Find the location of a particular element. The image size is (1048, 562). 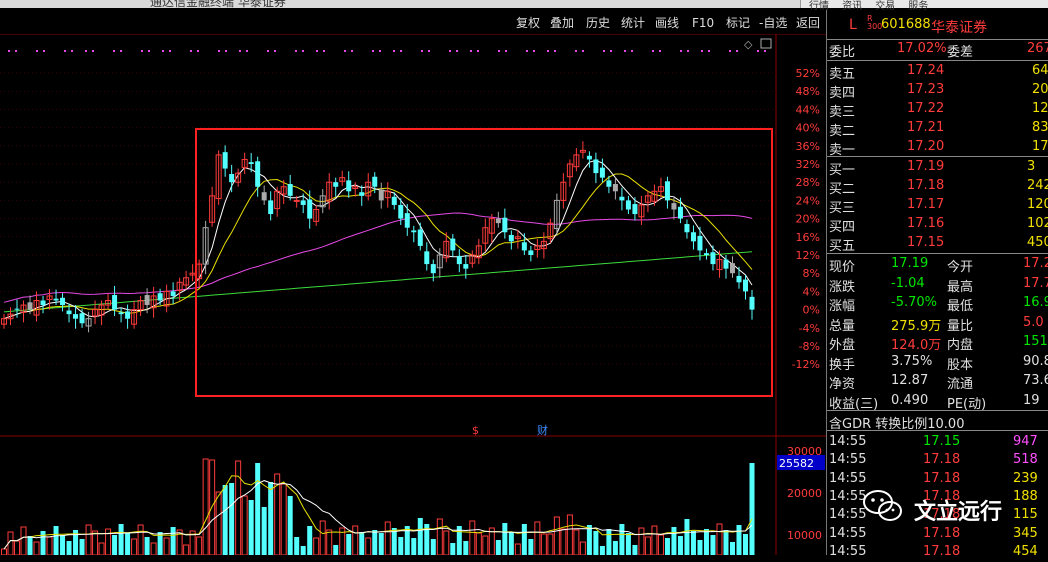

tick-price: 17.18 is located at coordinates (942, 460).